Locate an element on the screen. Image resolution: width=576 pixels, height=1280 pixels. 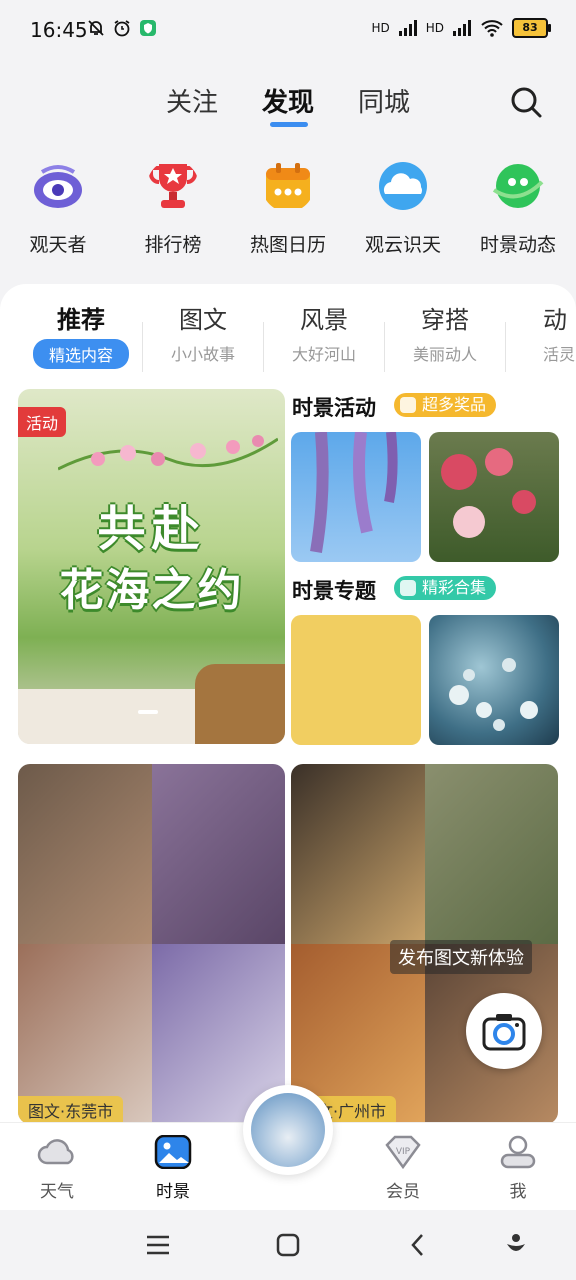
banner-title-2: 花海之约 is located at coordinates (151, 590).